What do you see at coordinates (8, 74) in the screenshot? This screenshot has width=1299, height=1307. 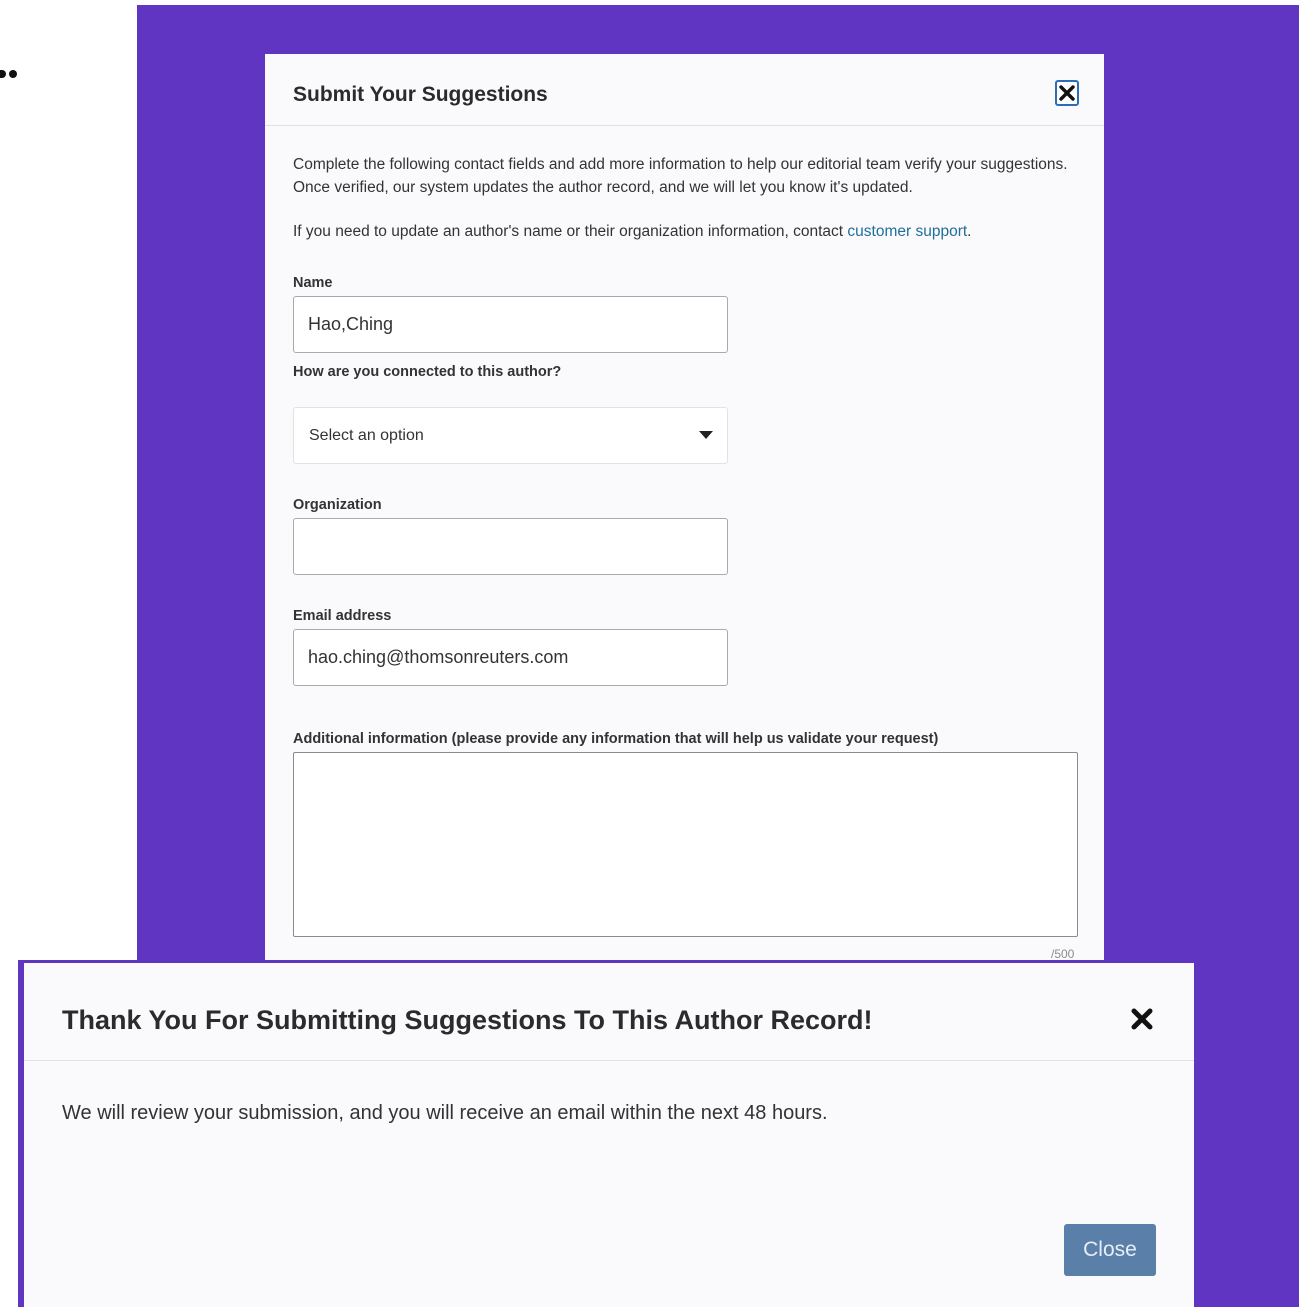 I see `more-options-icon` at bounding box center [8, 74].